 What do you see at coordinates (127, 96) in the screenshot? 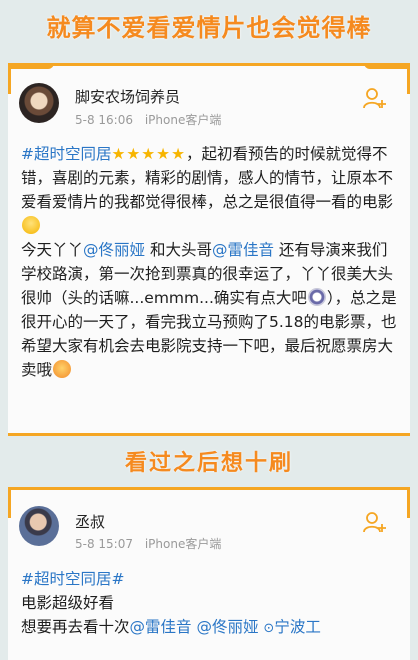
I see `username: 脚安农场饲养员` at bounding box center [127, 96].